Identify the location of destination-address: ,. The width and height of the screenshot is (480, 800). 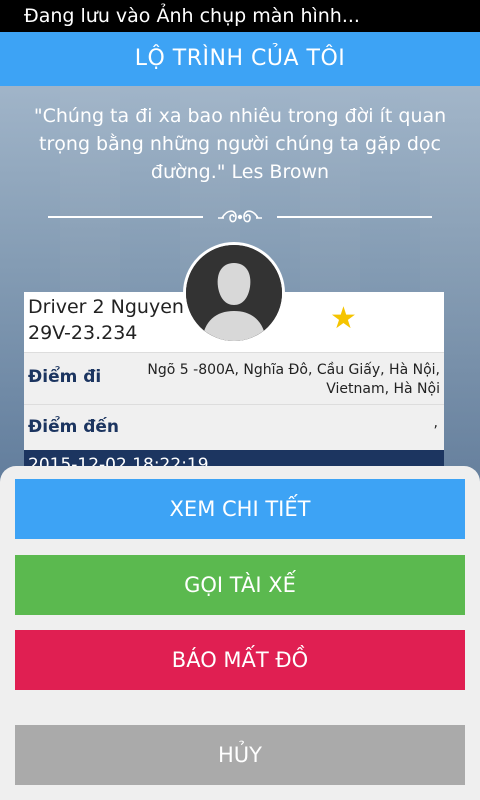
(435, 423).